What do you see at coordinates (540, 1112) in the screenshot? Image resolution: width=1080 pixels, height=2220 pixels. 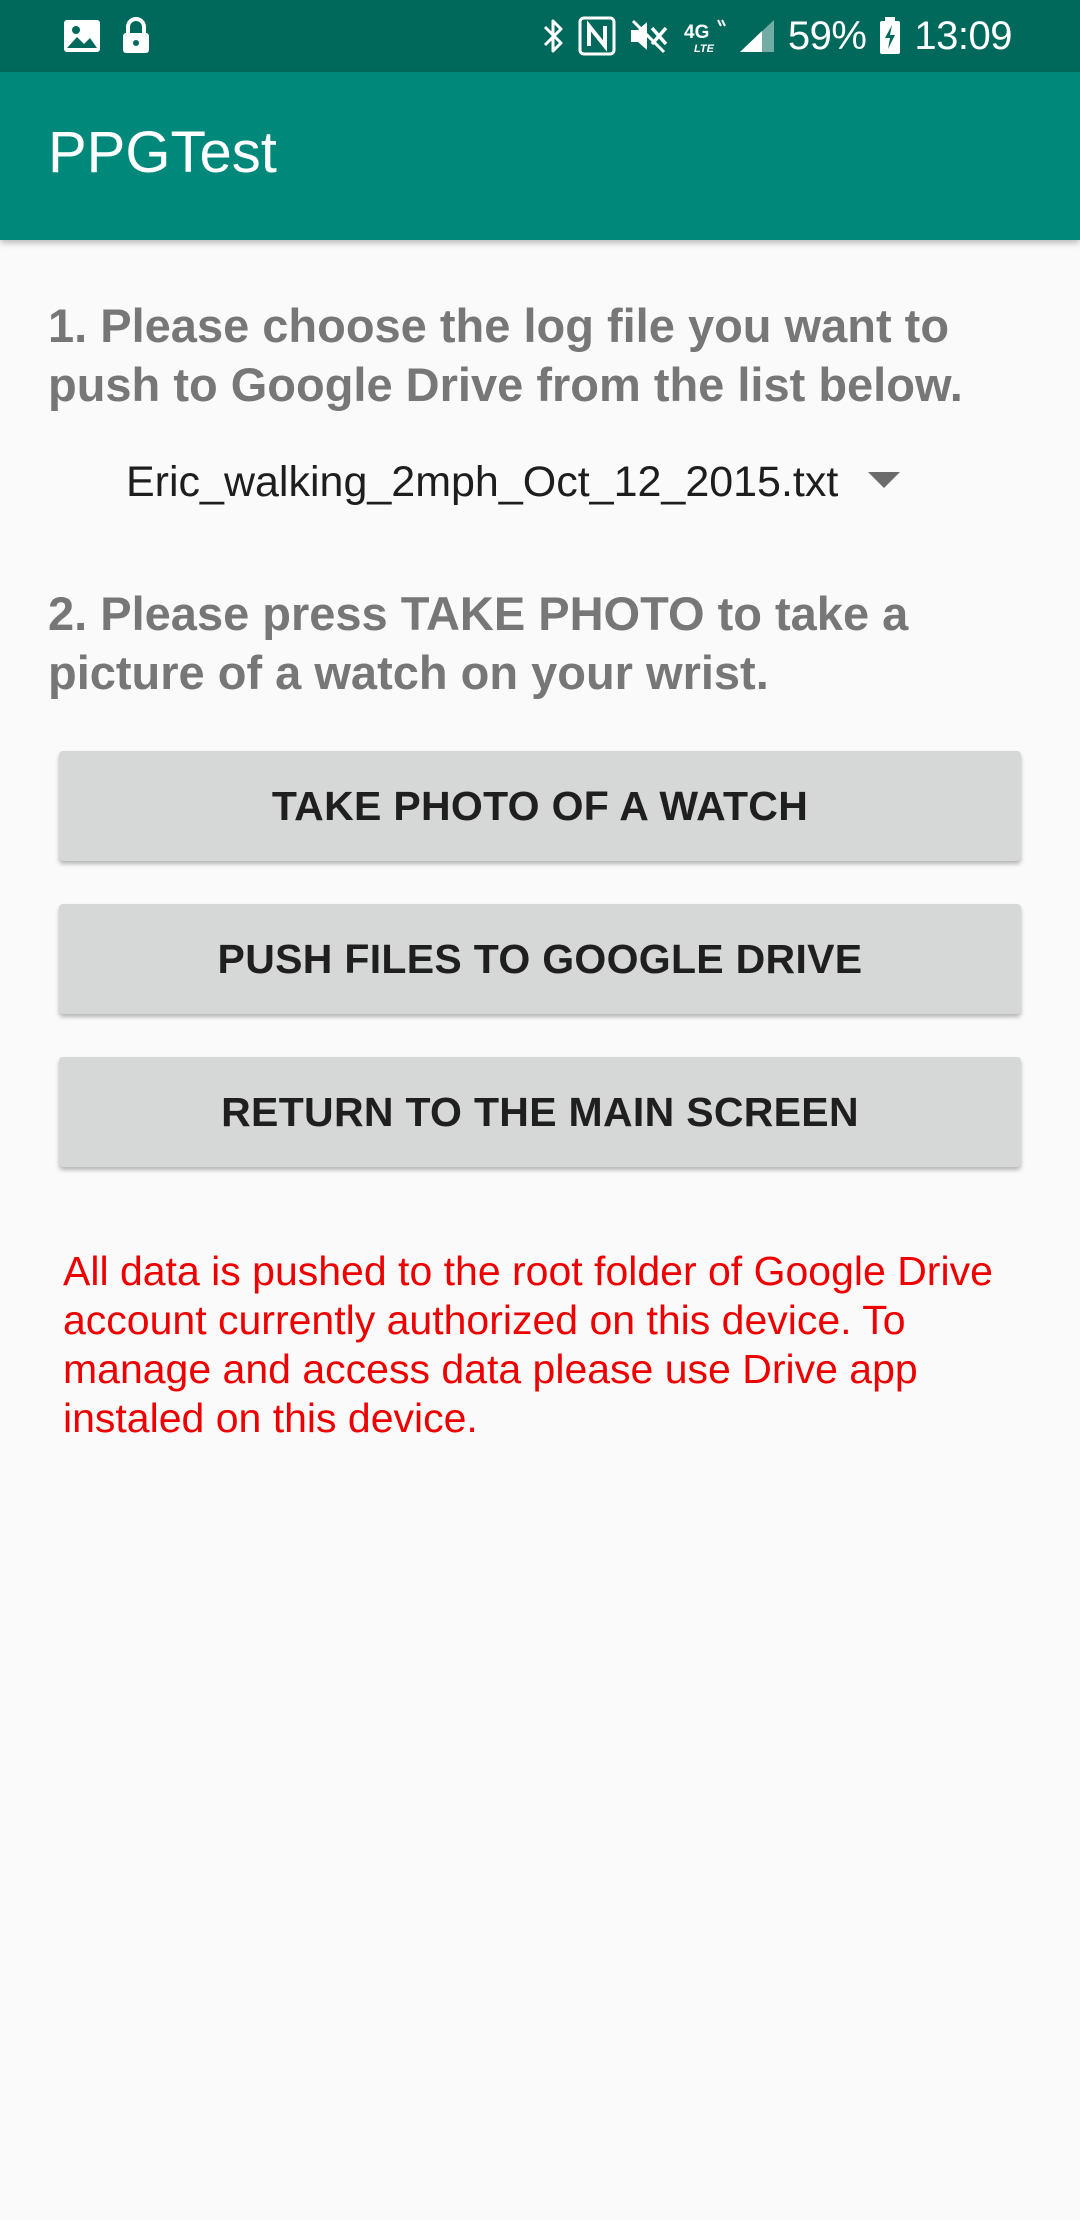 I see `return-main-screen-button: RETURN TO THE MAIN SCREEN` at bounding box center [540, 1112].